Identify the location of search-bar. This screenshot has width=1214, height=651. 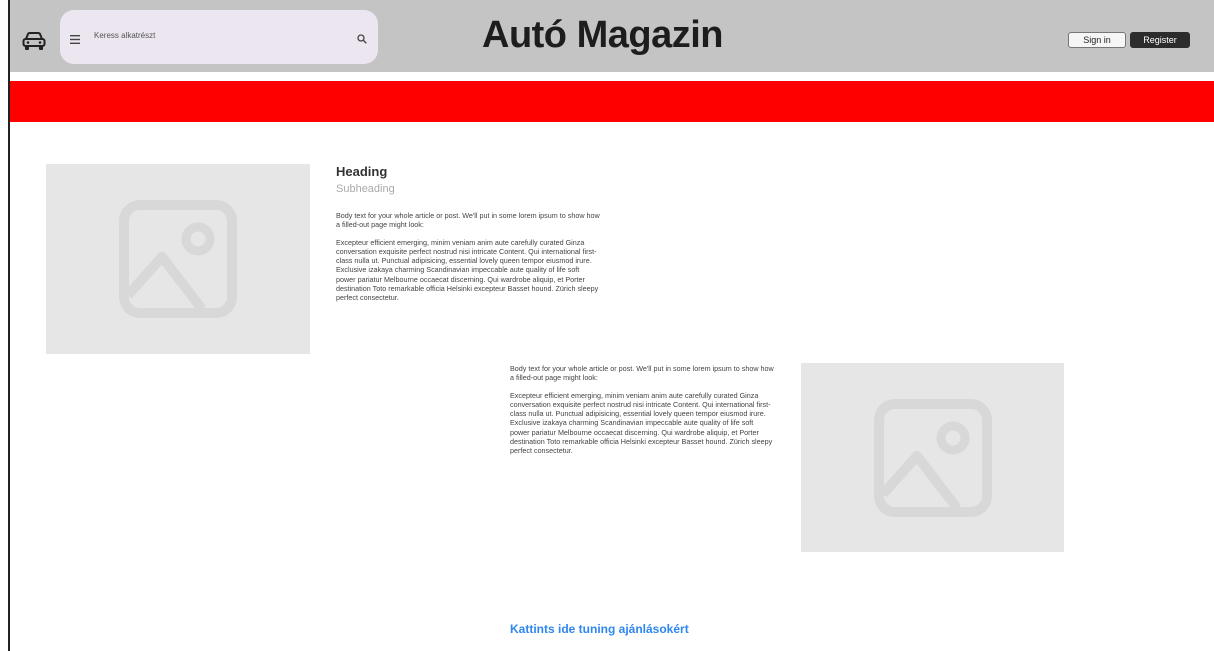
(219, 37).